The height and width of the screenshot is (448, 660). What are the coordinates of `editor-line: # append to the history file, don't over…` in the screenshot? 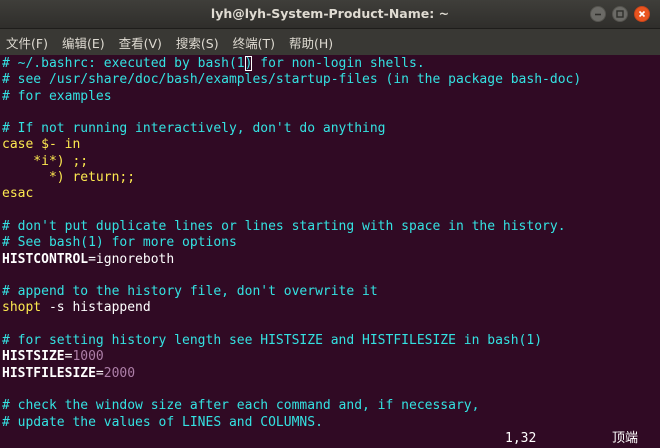 It's located at (190, 292).